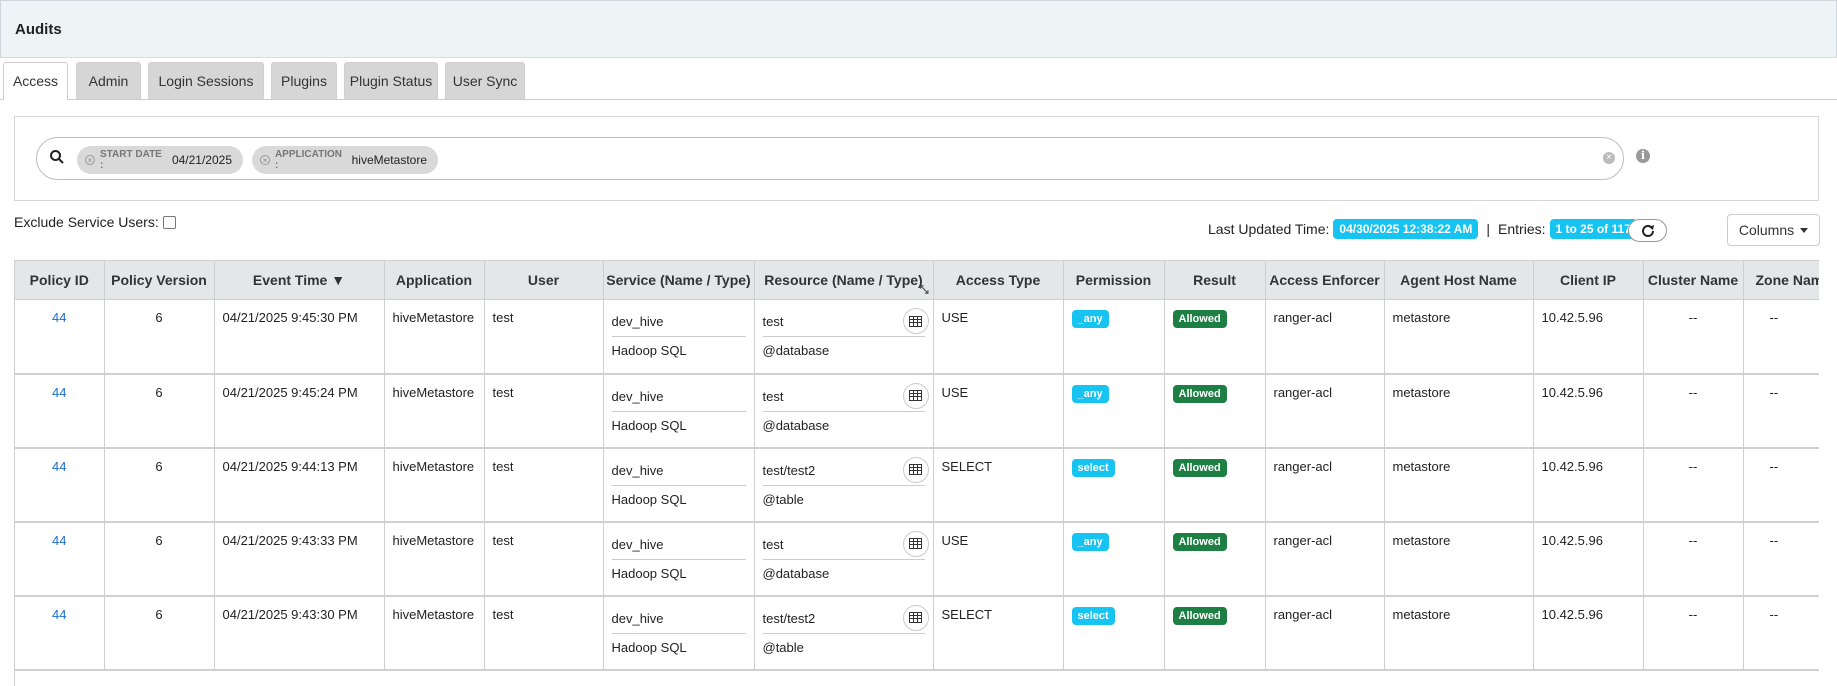  I want to click on tab-access: Access, so click(35, 81).